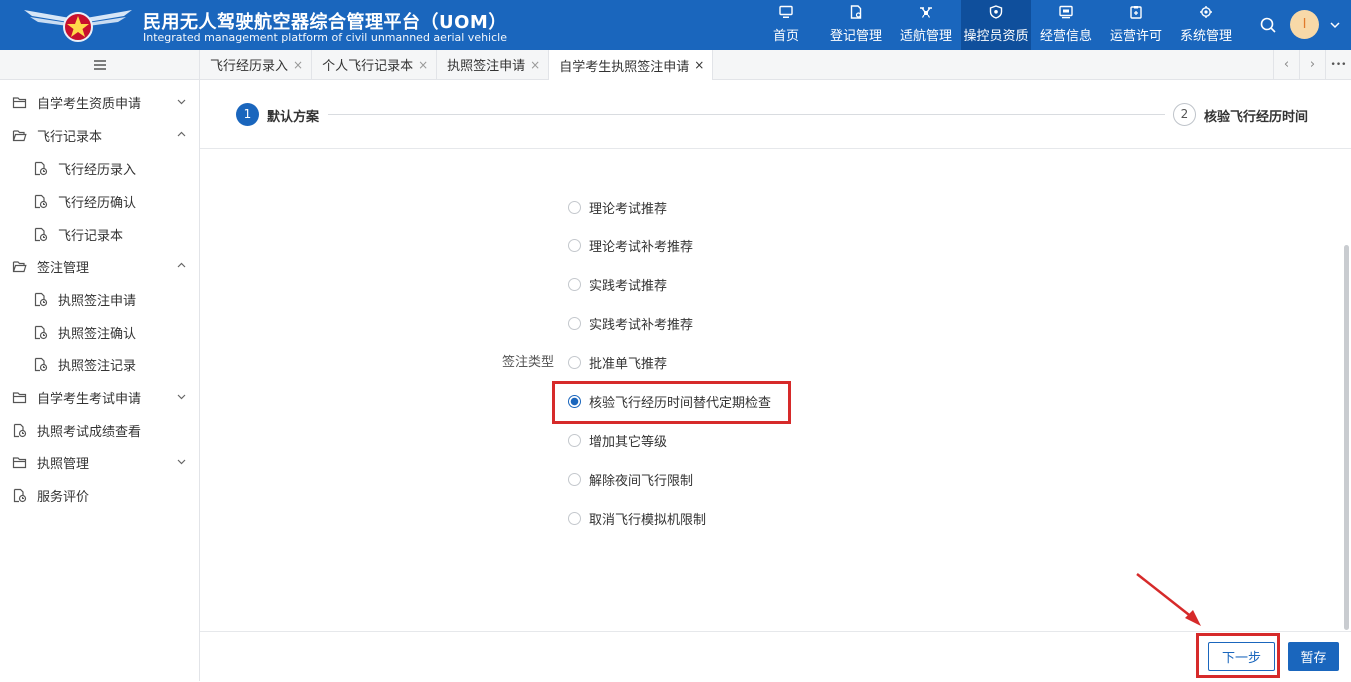 This screenshot has width=1351, height=682. Describe the element at coordinates (1205, 36) in the screenshot. I see `nav-label: 系统管理` at that location.